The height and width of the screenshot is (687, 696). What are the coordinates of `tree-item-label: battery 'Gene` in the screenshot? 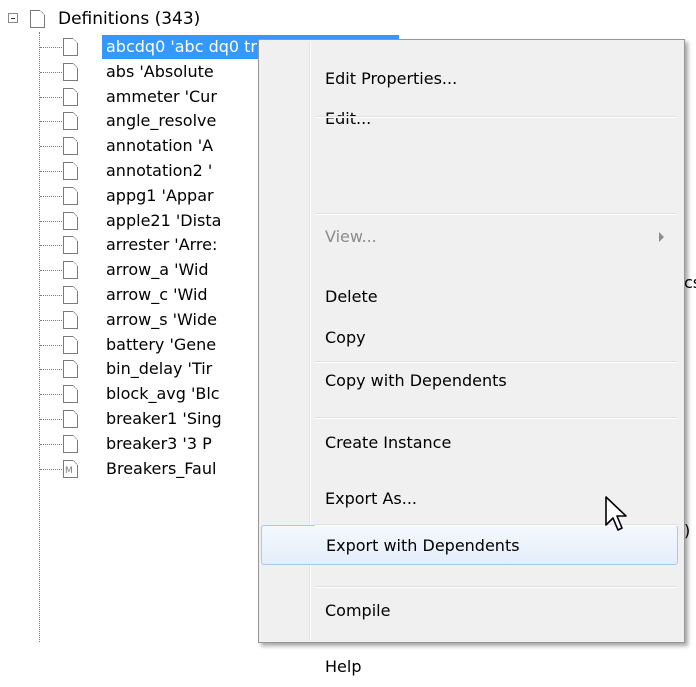 It's located at (161, 344).